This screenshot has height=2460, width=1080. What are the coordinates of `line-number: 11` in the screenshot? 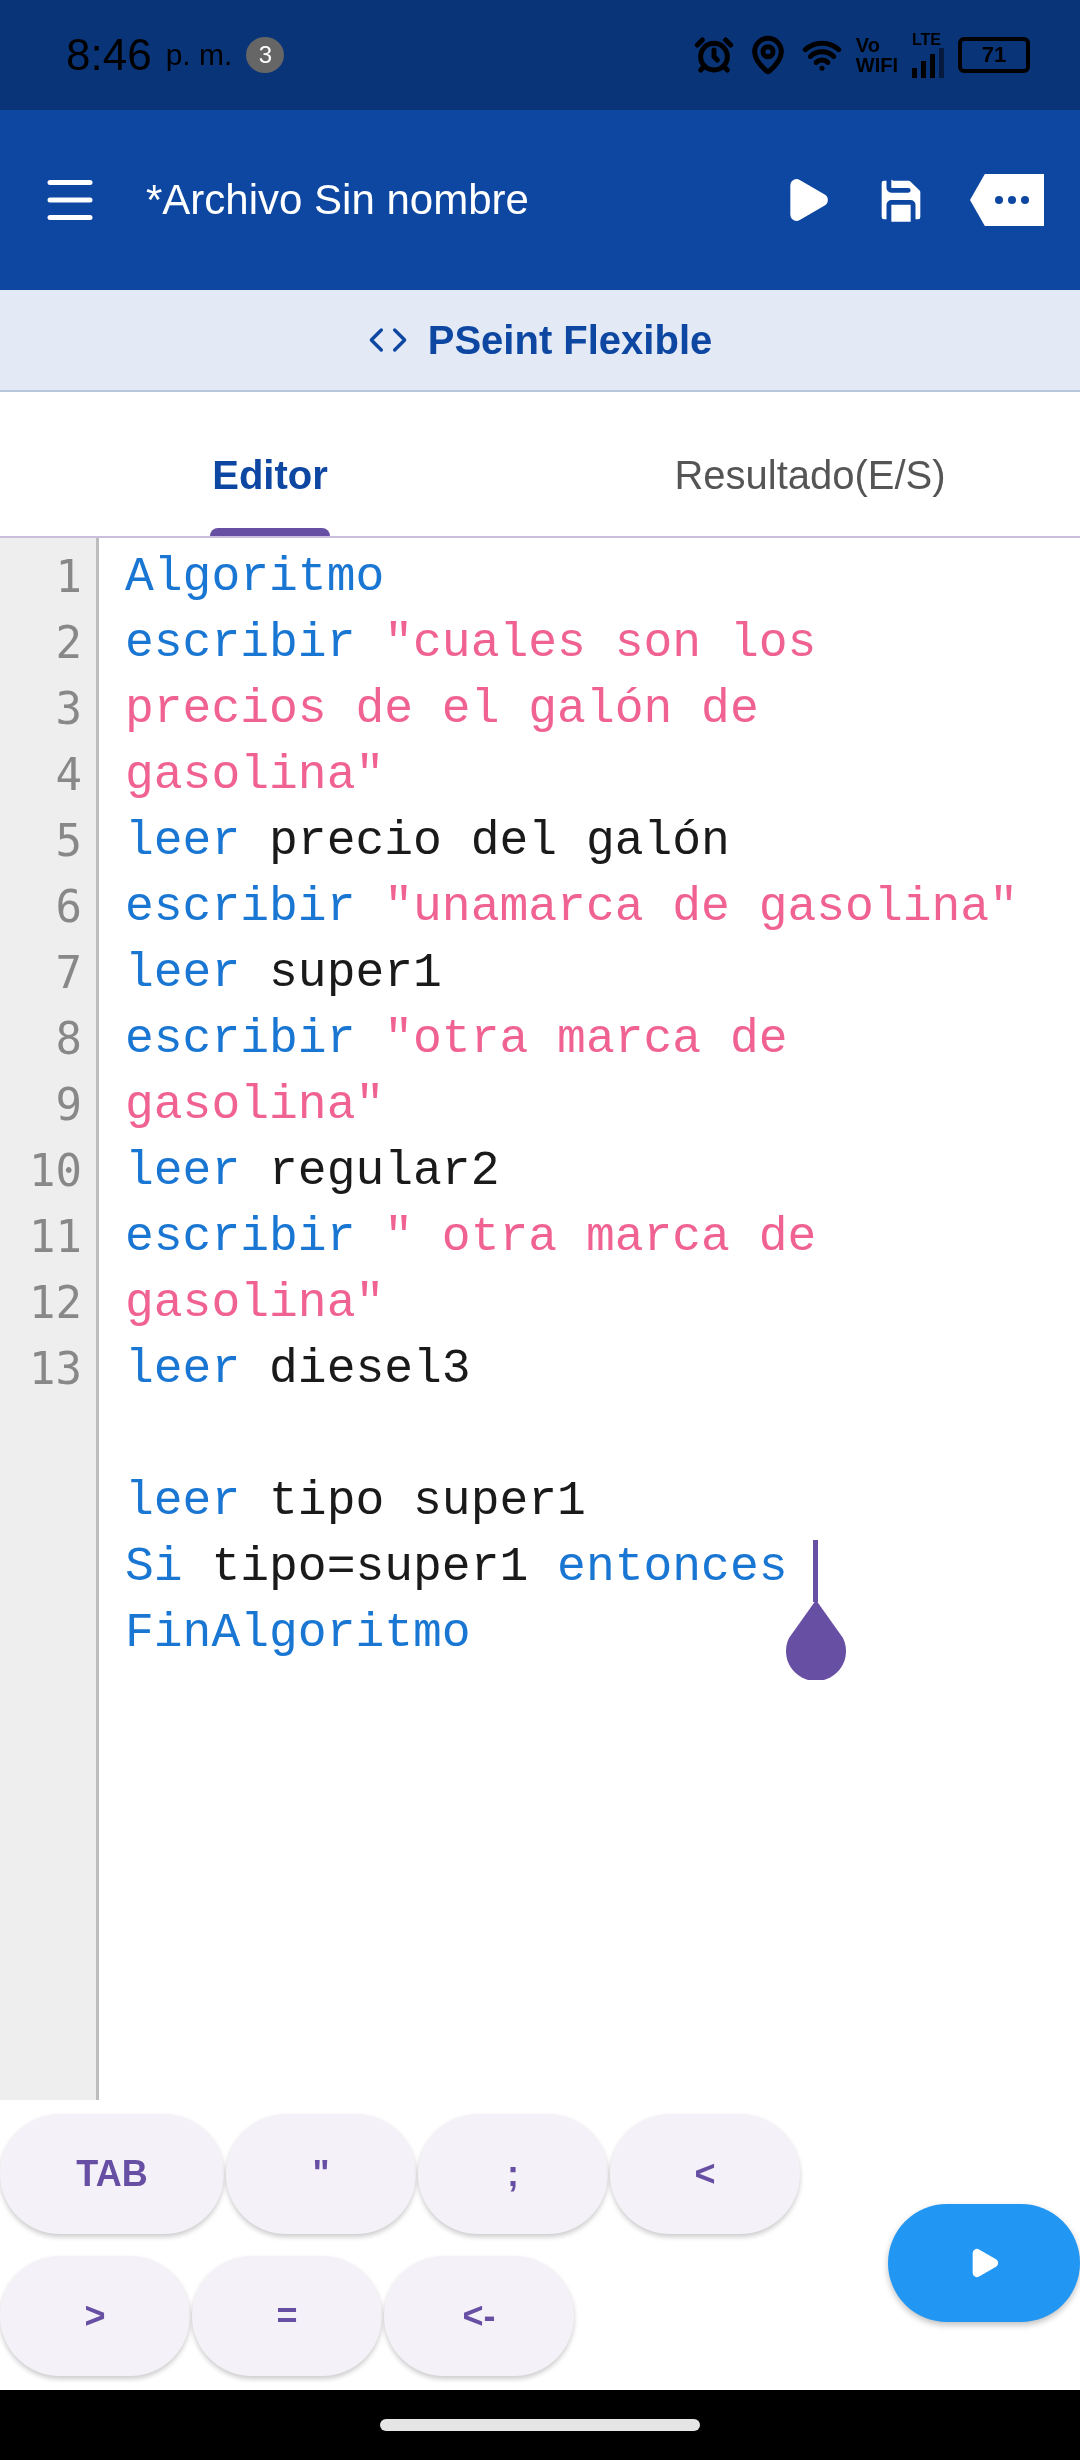 It's located at (55, 1237).